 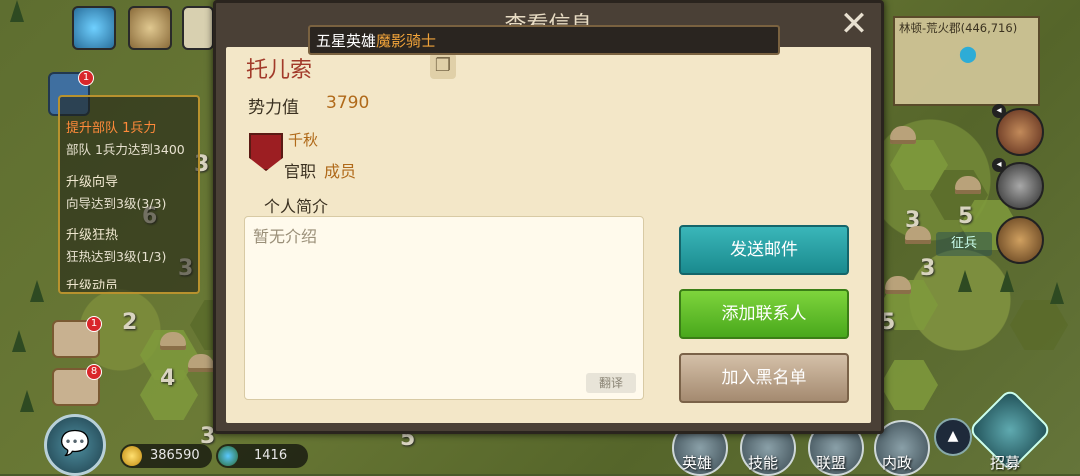 I want to click on quest-title: 提升部队 1兵力, so click(x=111, y=126).